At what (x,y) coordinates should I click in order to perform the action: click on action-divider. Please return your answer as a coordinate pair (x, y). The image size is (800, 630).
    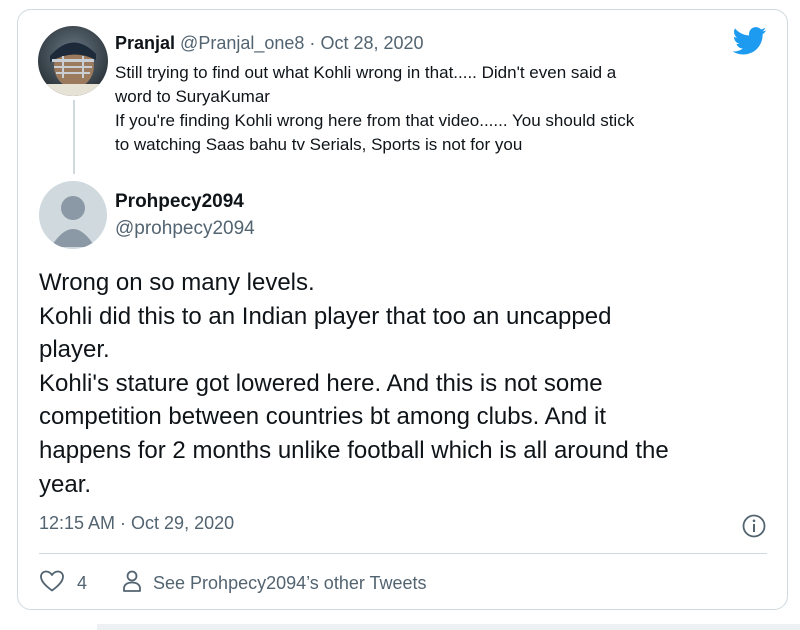
    Looking at the image, I should click on (403, 553).